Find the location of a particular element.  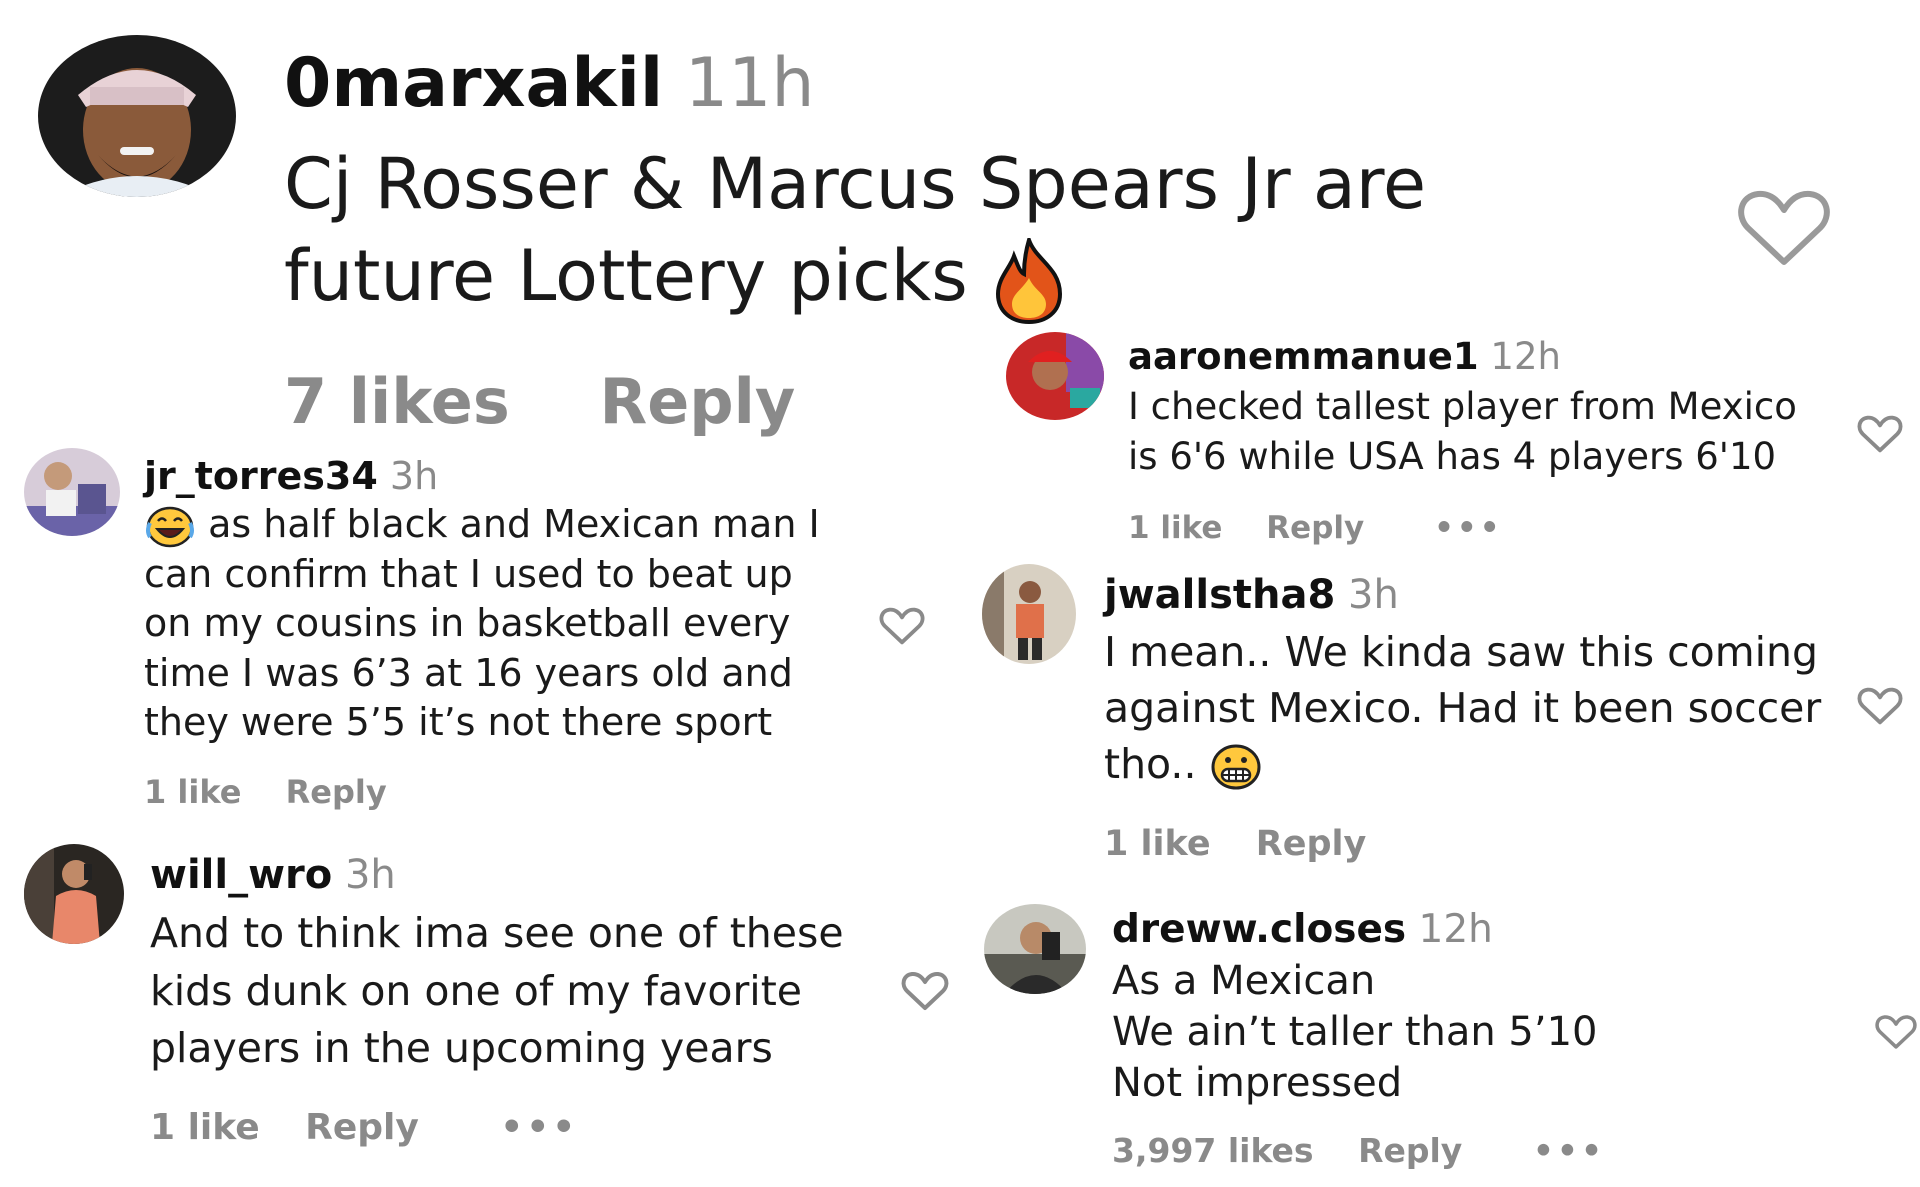

comment-username: 0marxakil is located at coordinates (473, 83).